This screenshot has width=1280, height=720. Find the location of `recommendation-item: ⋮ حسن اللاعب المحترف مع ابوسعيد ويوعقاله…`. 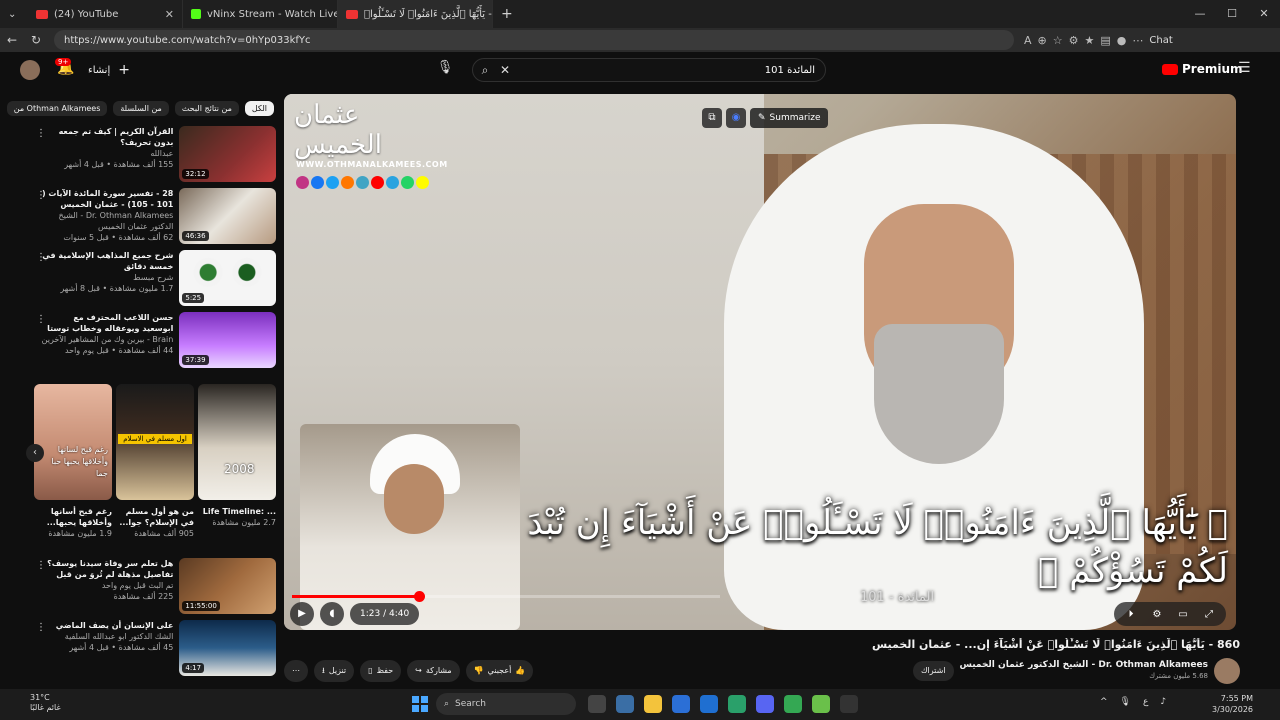

recommendation-item: ⋮ حسن اللاعب المحترف مع ابوسعيد ويوعقاله… is located at coordinates (153, 341).